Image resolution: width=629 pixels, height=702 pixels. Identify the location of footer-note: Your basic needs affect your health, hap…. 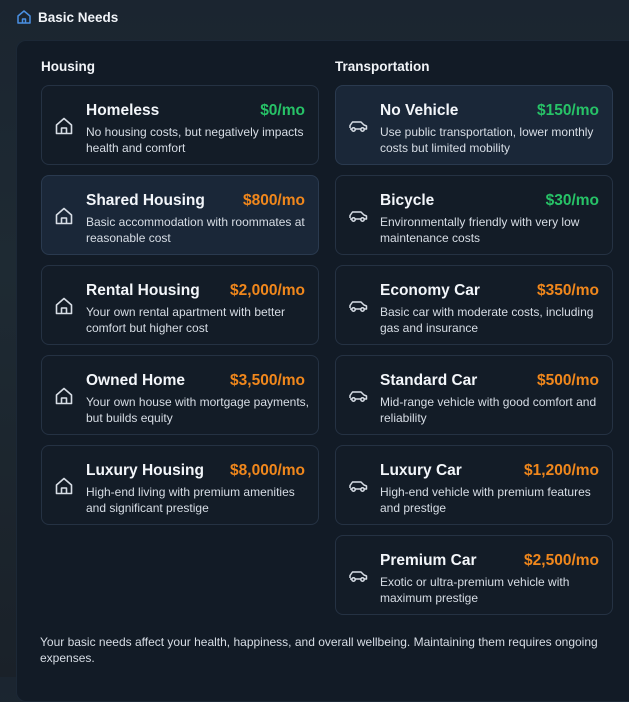
(319, 650).